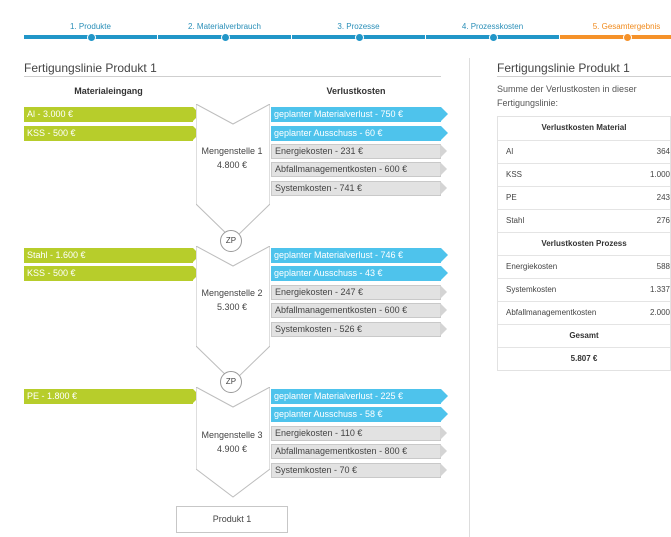  What do you see at coordinates (584, 289) in the screenshot?
I see `table-row: Systemkosten 1.337` at bounding box center [584, 289].